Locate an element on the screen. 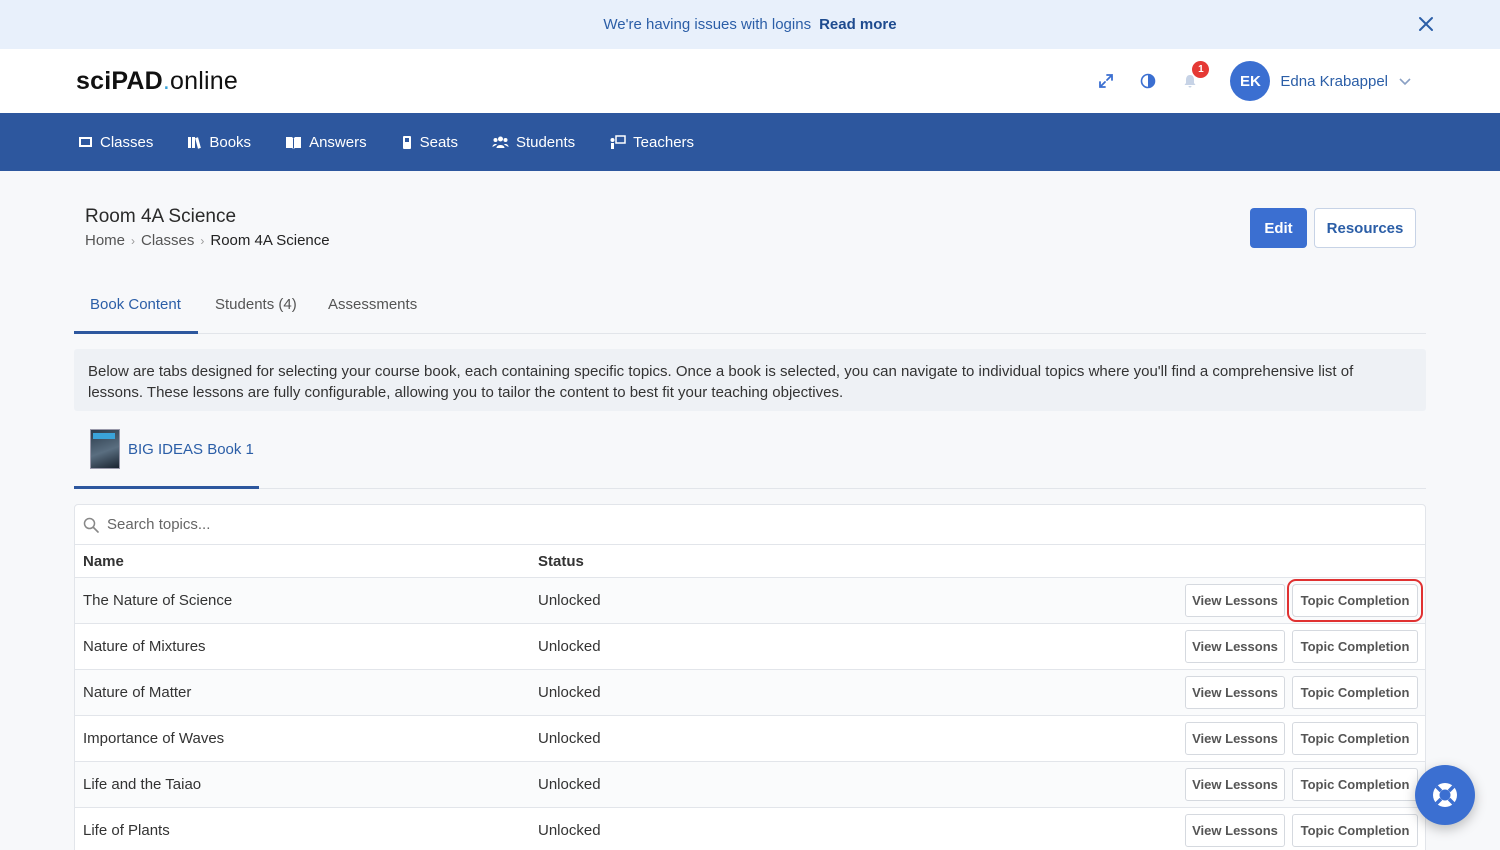  active-tab-indicator is located at coordinates (136, 332).